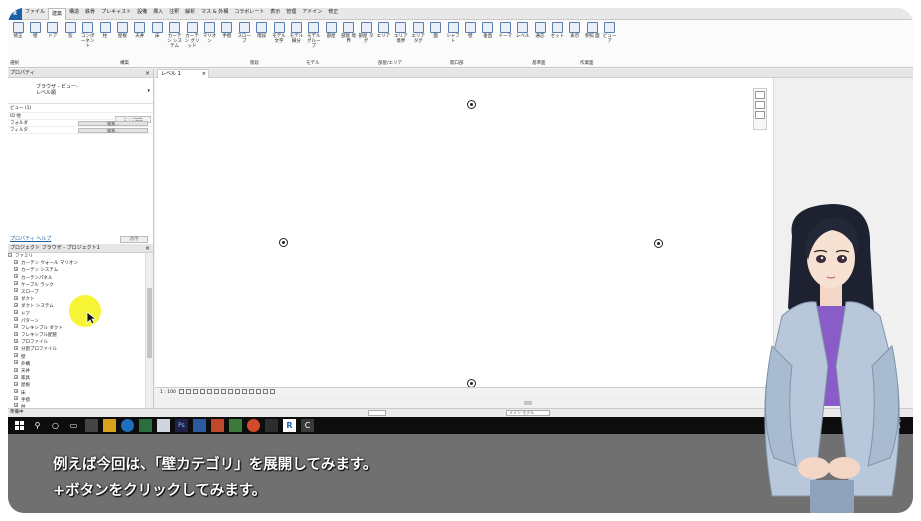 The height and width of the screenshot is (521, 921). I want to click on tree-item: + 屋根, so click(77, 385).